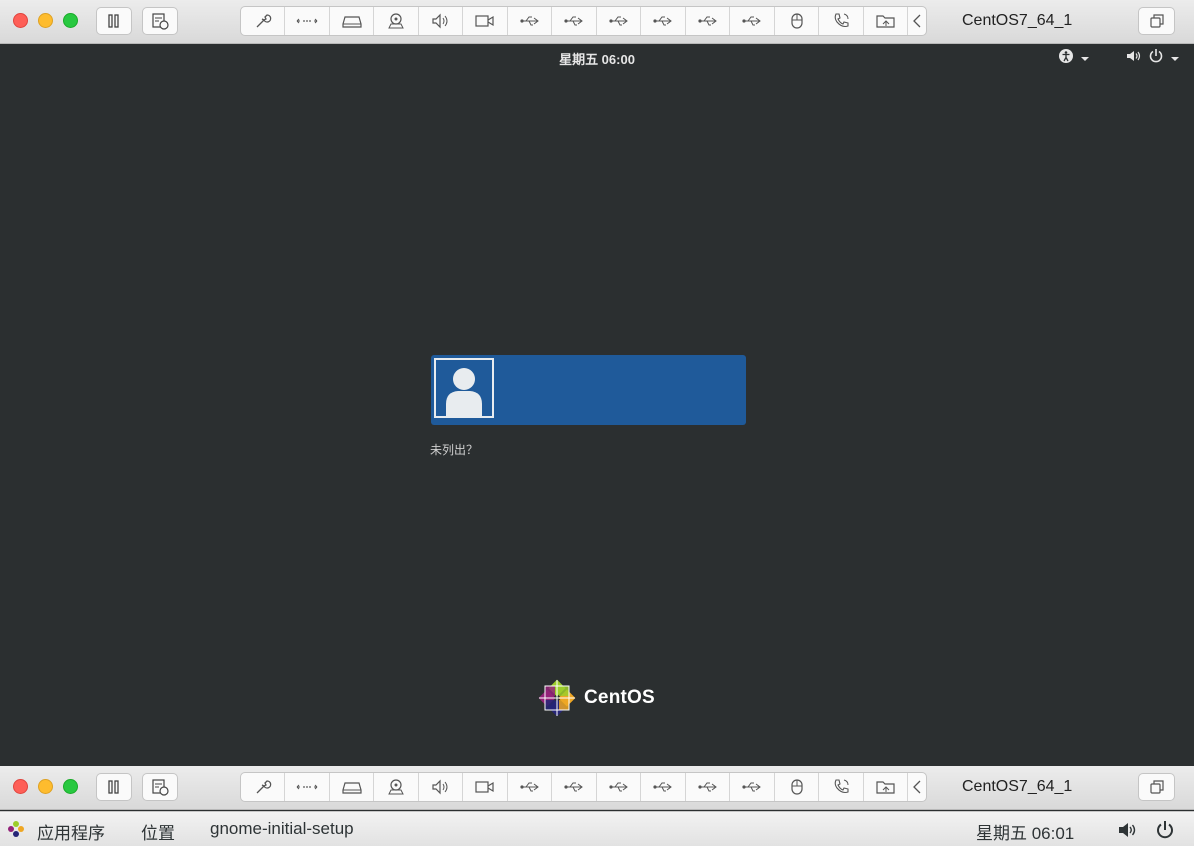  I want to click on centos-logo-icon, so click(557, 698).